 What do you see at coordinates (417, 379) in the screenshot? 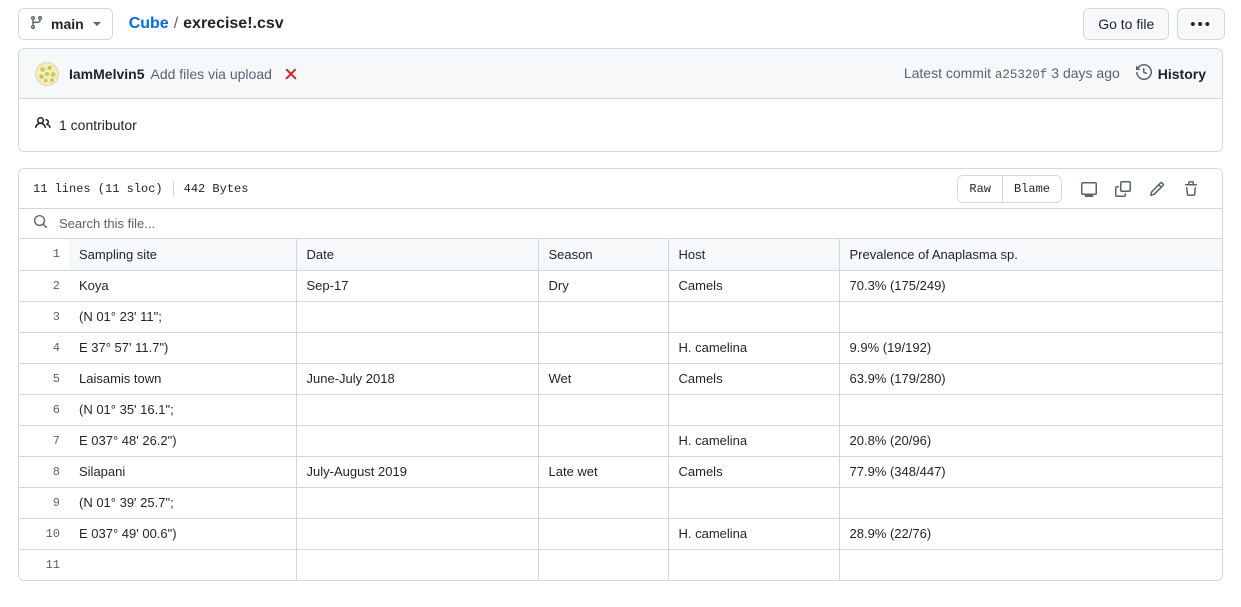
I see `table-cell: June-July 2018` at bounding box center [417, 379].